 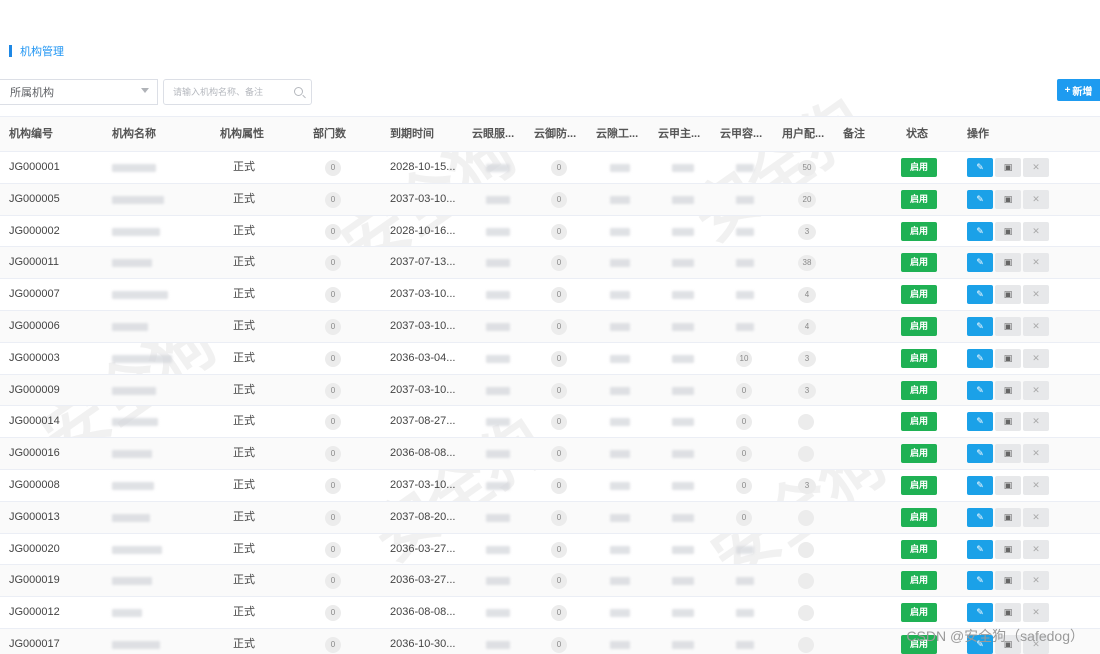 What do you see at coordinates (550, 454) in the screenshot?
I see `table-row: JG000016 正式 0 2036-08-08... 0 0 启用 ✎ ▣ ✕` at bounding box center [550, 454].